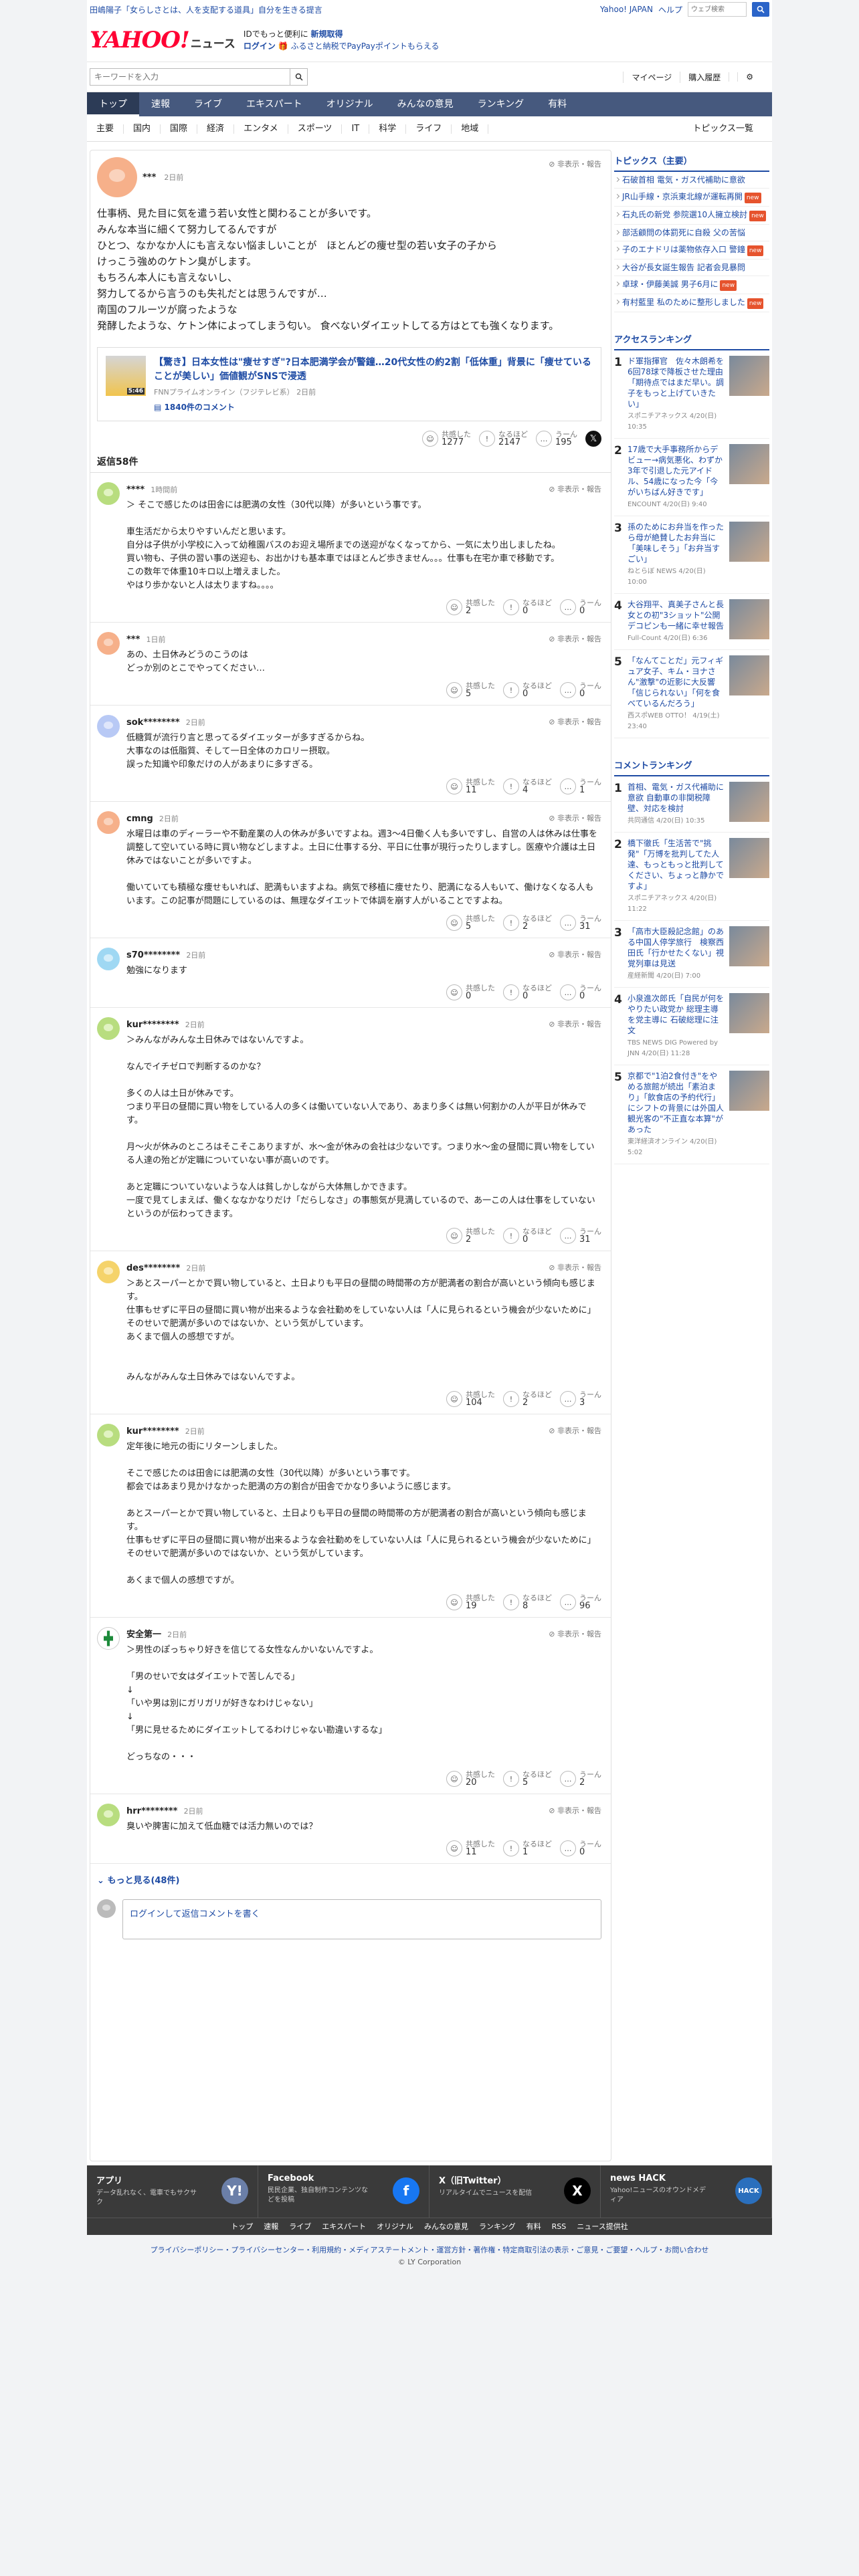  I want to click on nav-paid: 有料, so click(557, 104).